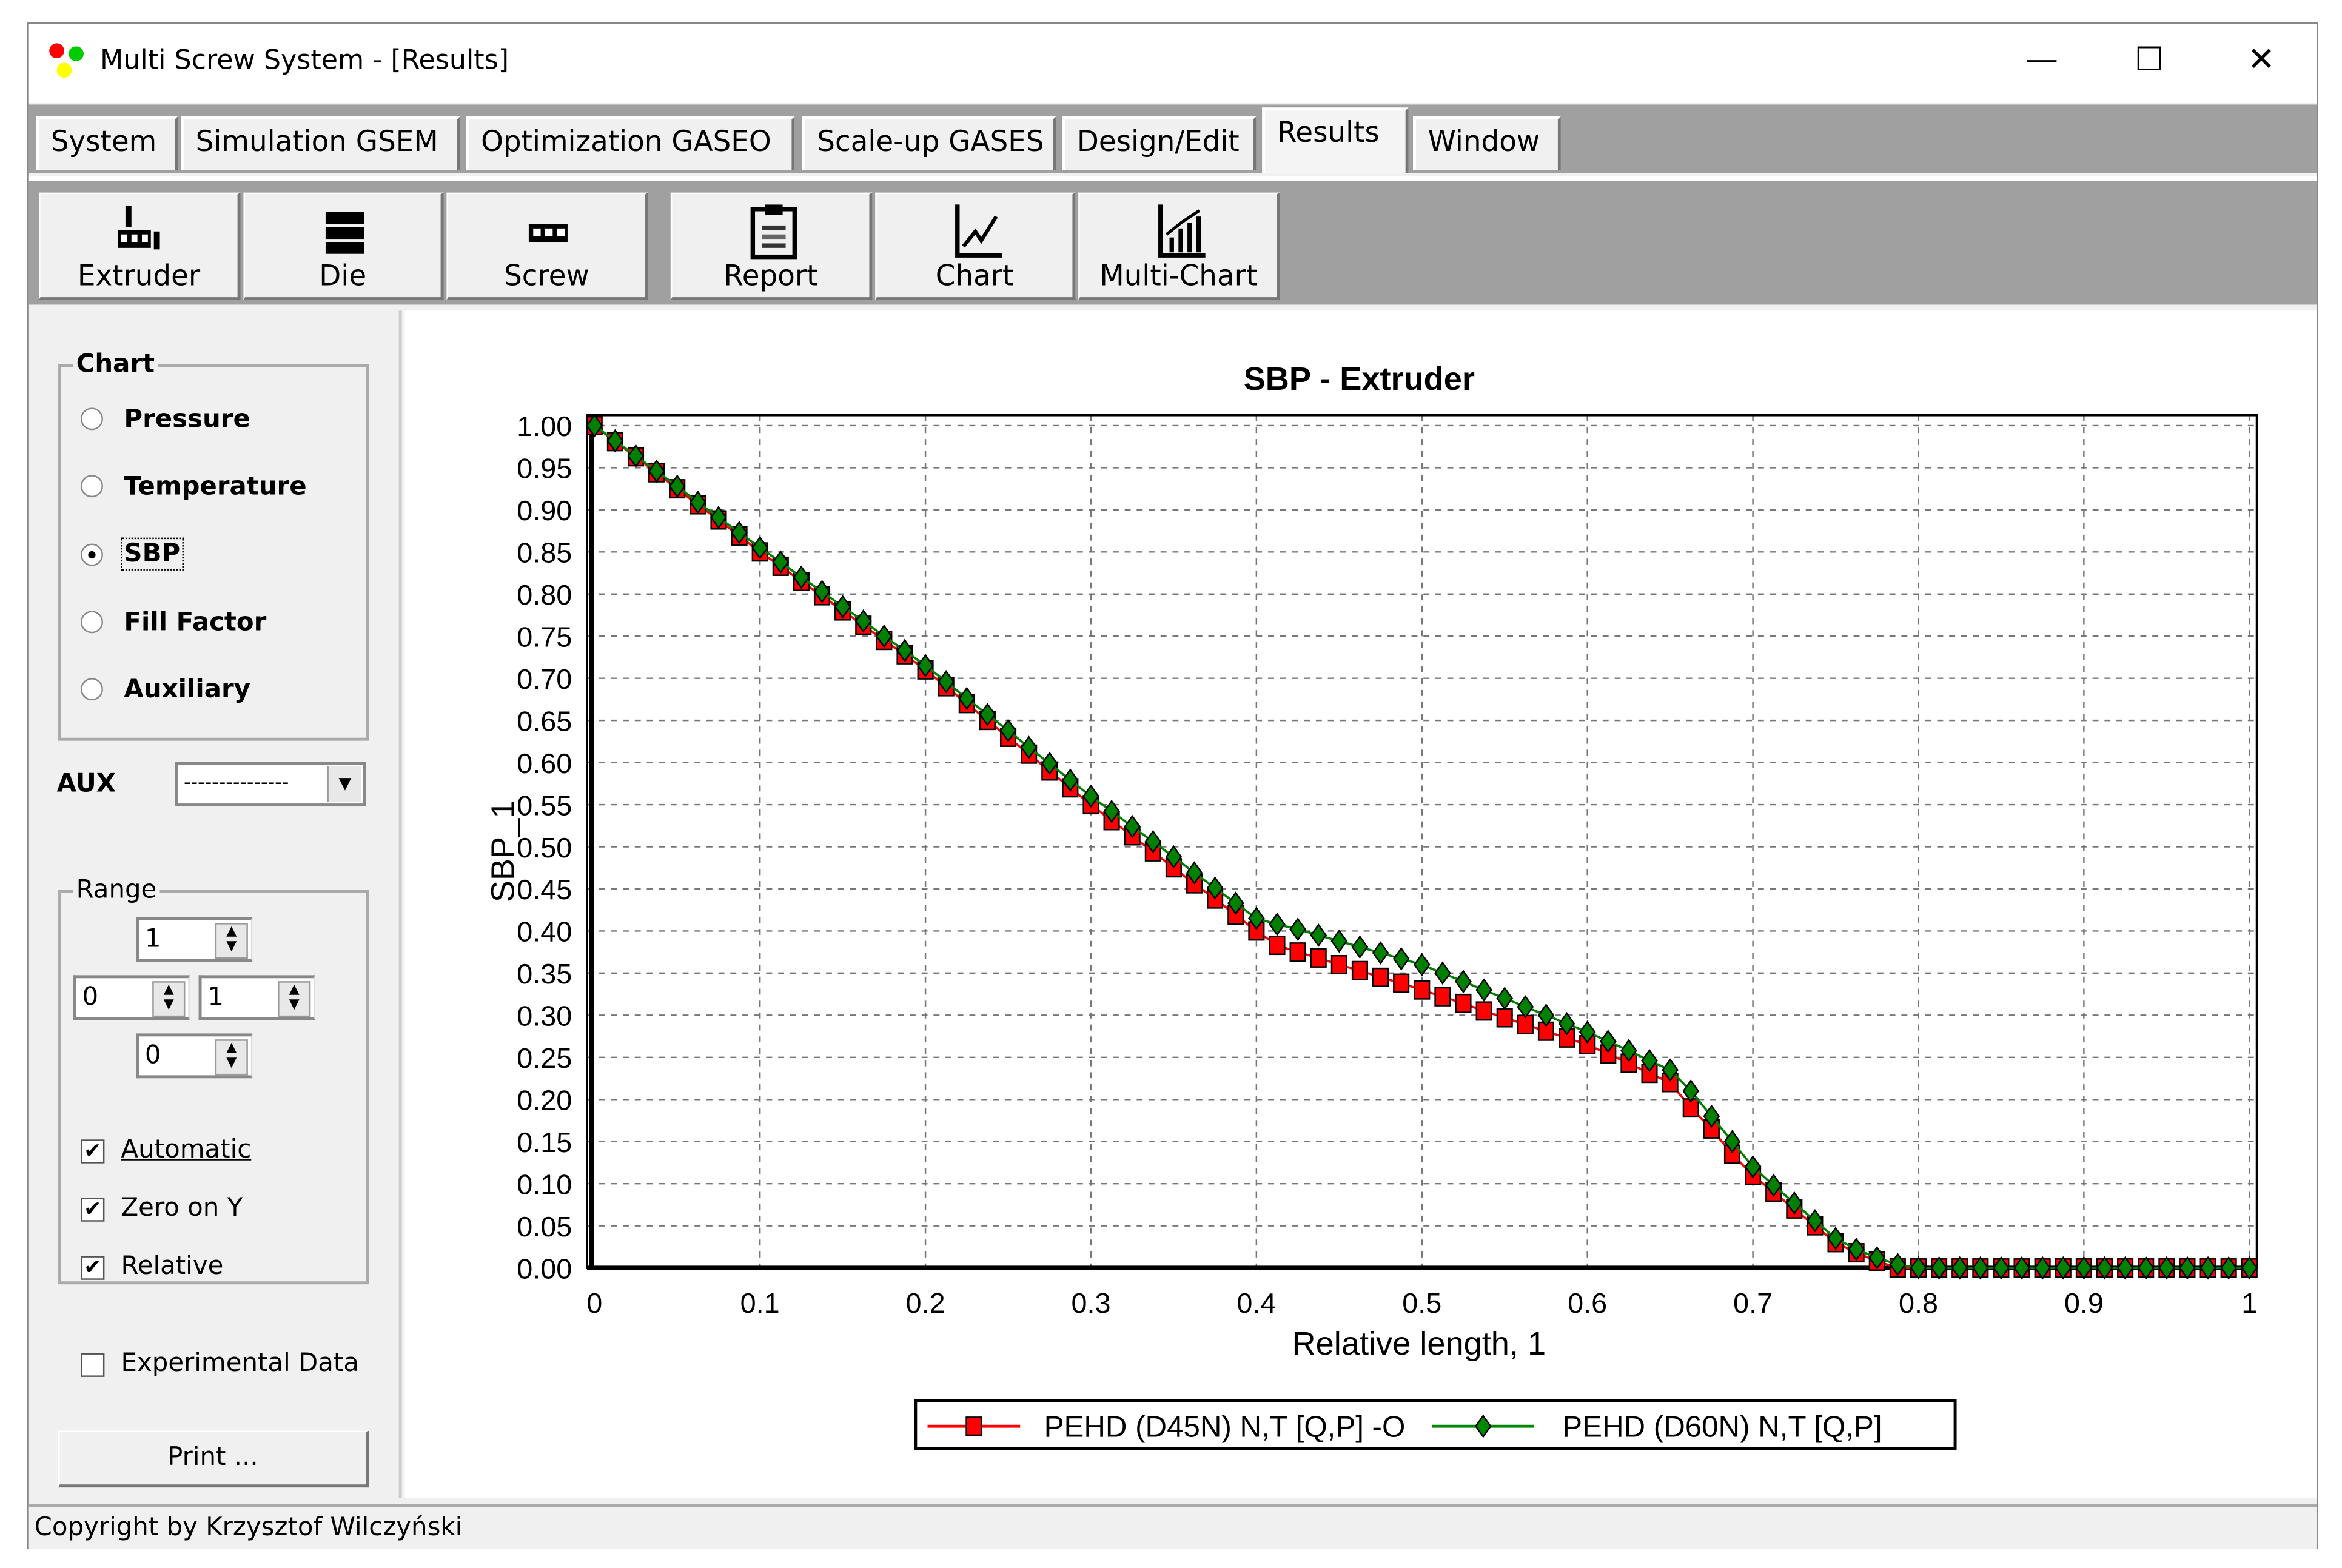 This screenshot has height=1568, width=2342. I want to click on experimental-data-label: Experimental Data, so click(240, 1364).